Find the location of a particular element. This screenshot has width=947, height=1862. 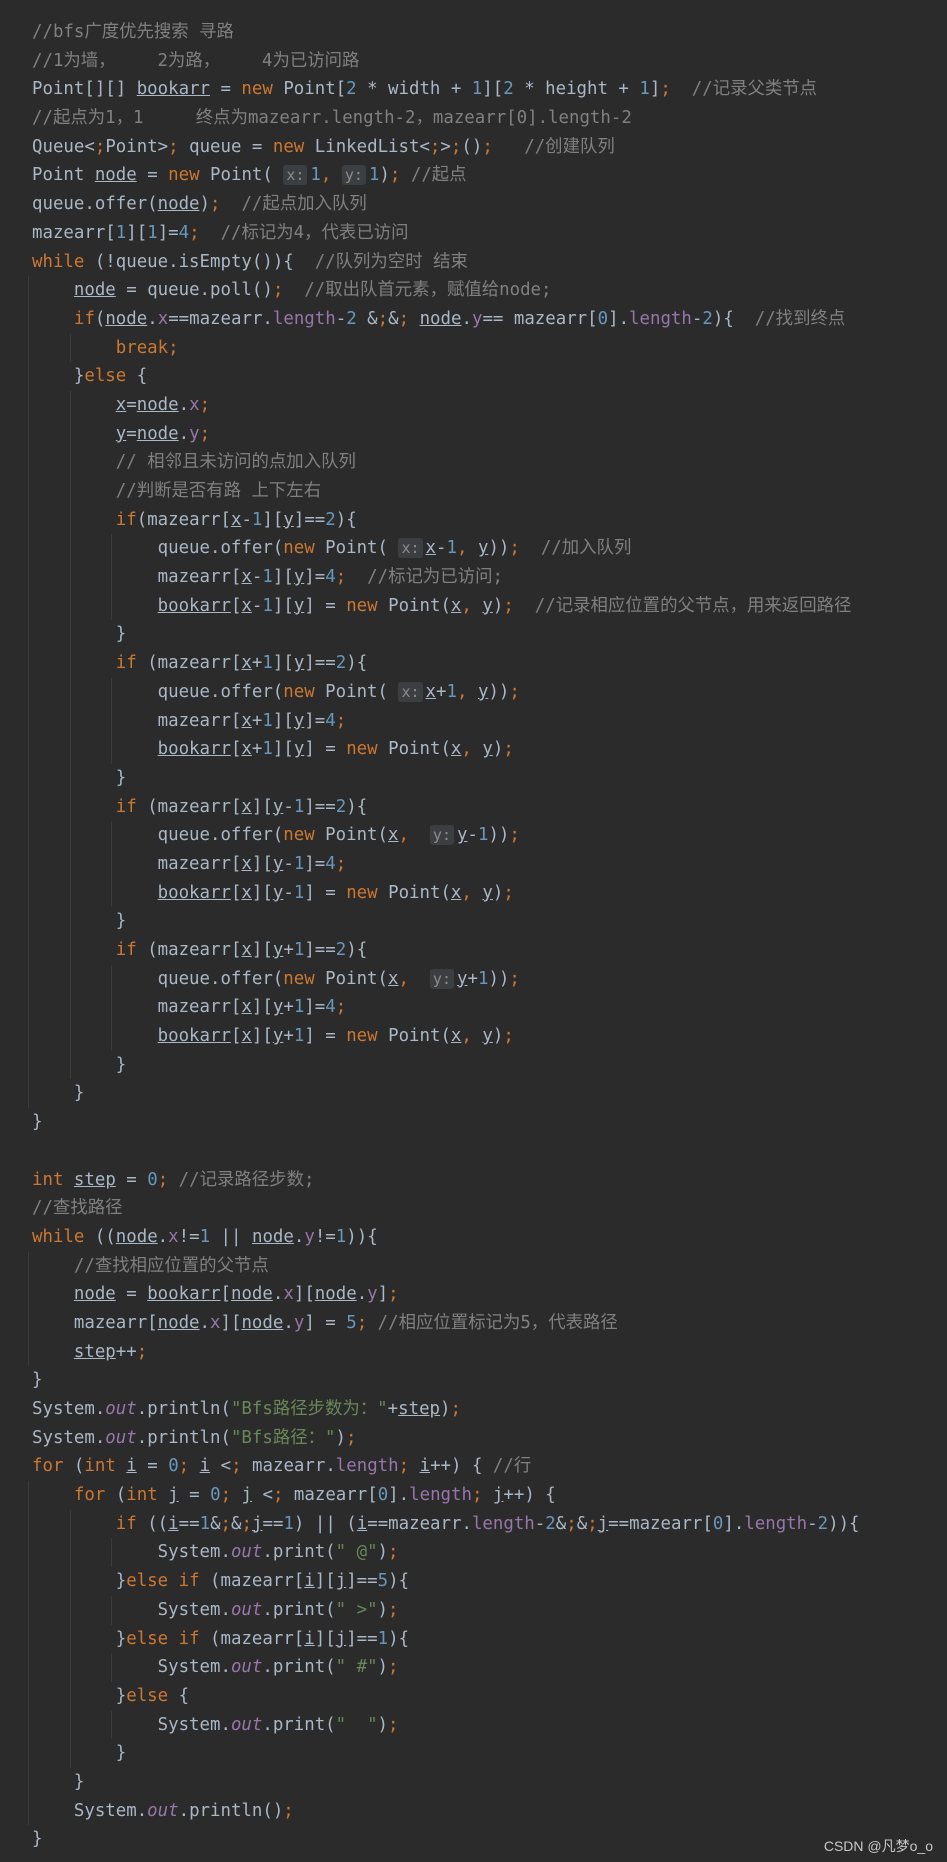

code-line: mazearr[x-1][y]=4; //标记为已访问; is located at coordinates (487, 577).